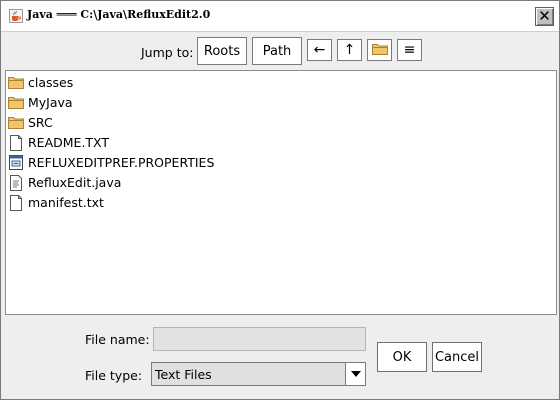 The height and width of the screenshot is (400, 560). Describe the element at coordinates (121, 162) in the screenshot. I see `file-name: REFLUXEDITPREF.PROPERTIES` at that location.